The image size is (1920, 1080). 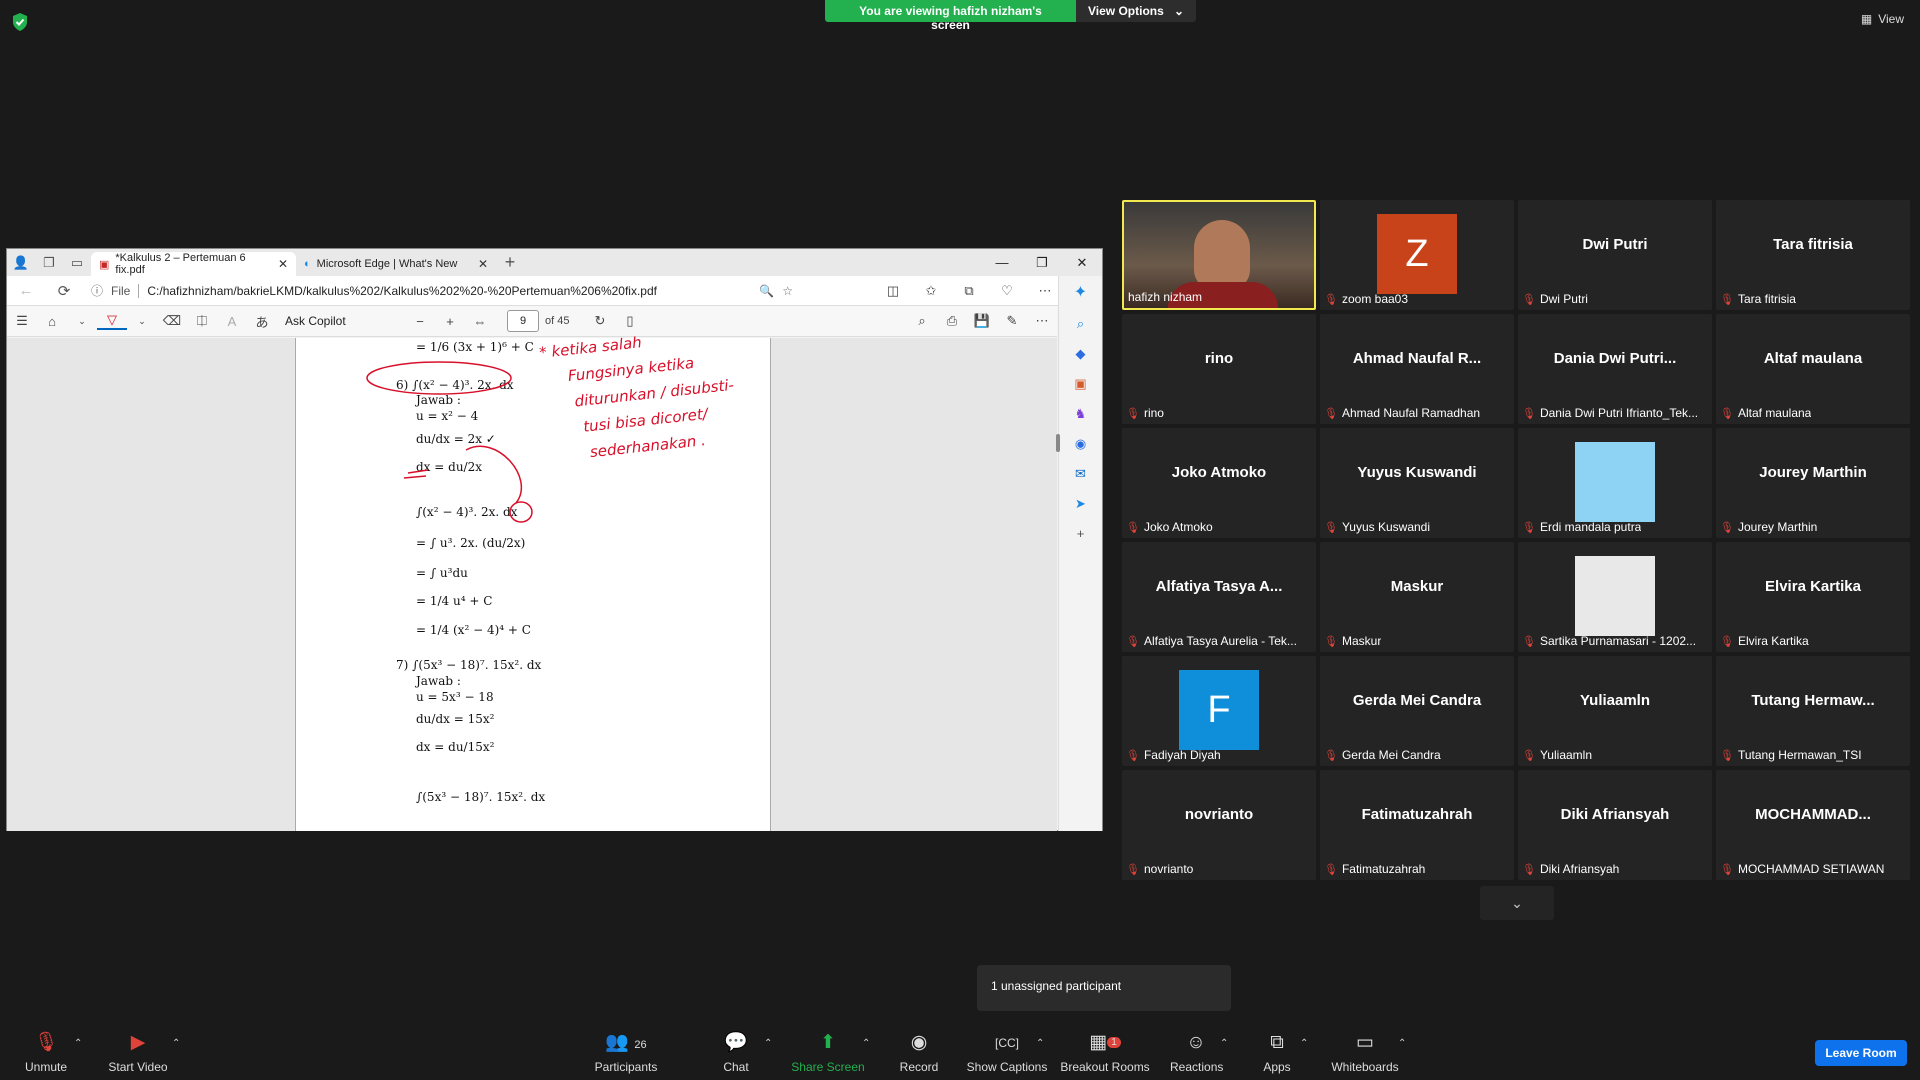 What do you see at coordinates (1615, 255) in the screenshot?
I see `participant-tile: Dwi Putri 🎙︎ Dwi Putri` at bounding box center [1615, 255].